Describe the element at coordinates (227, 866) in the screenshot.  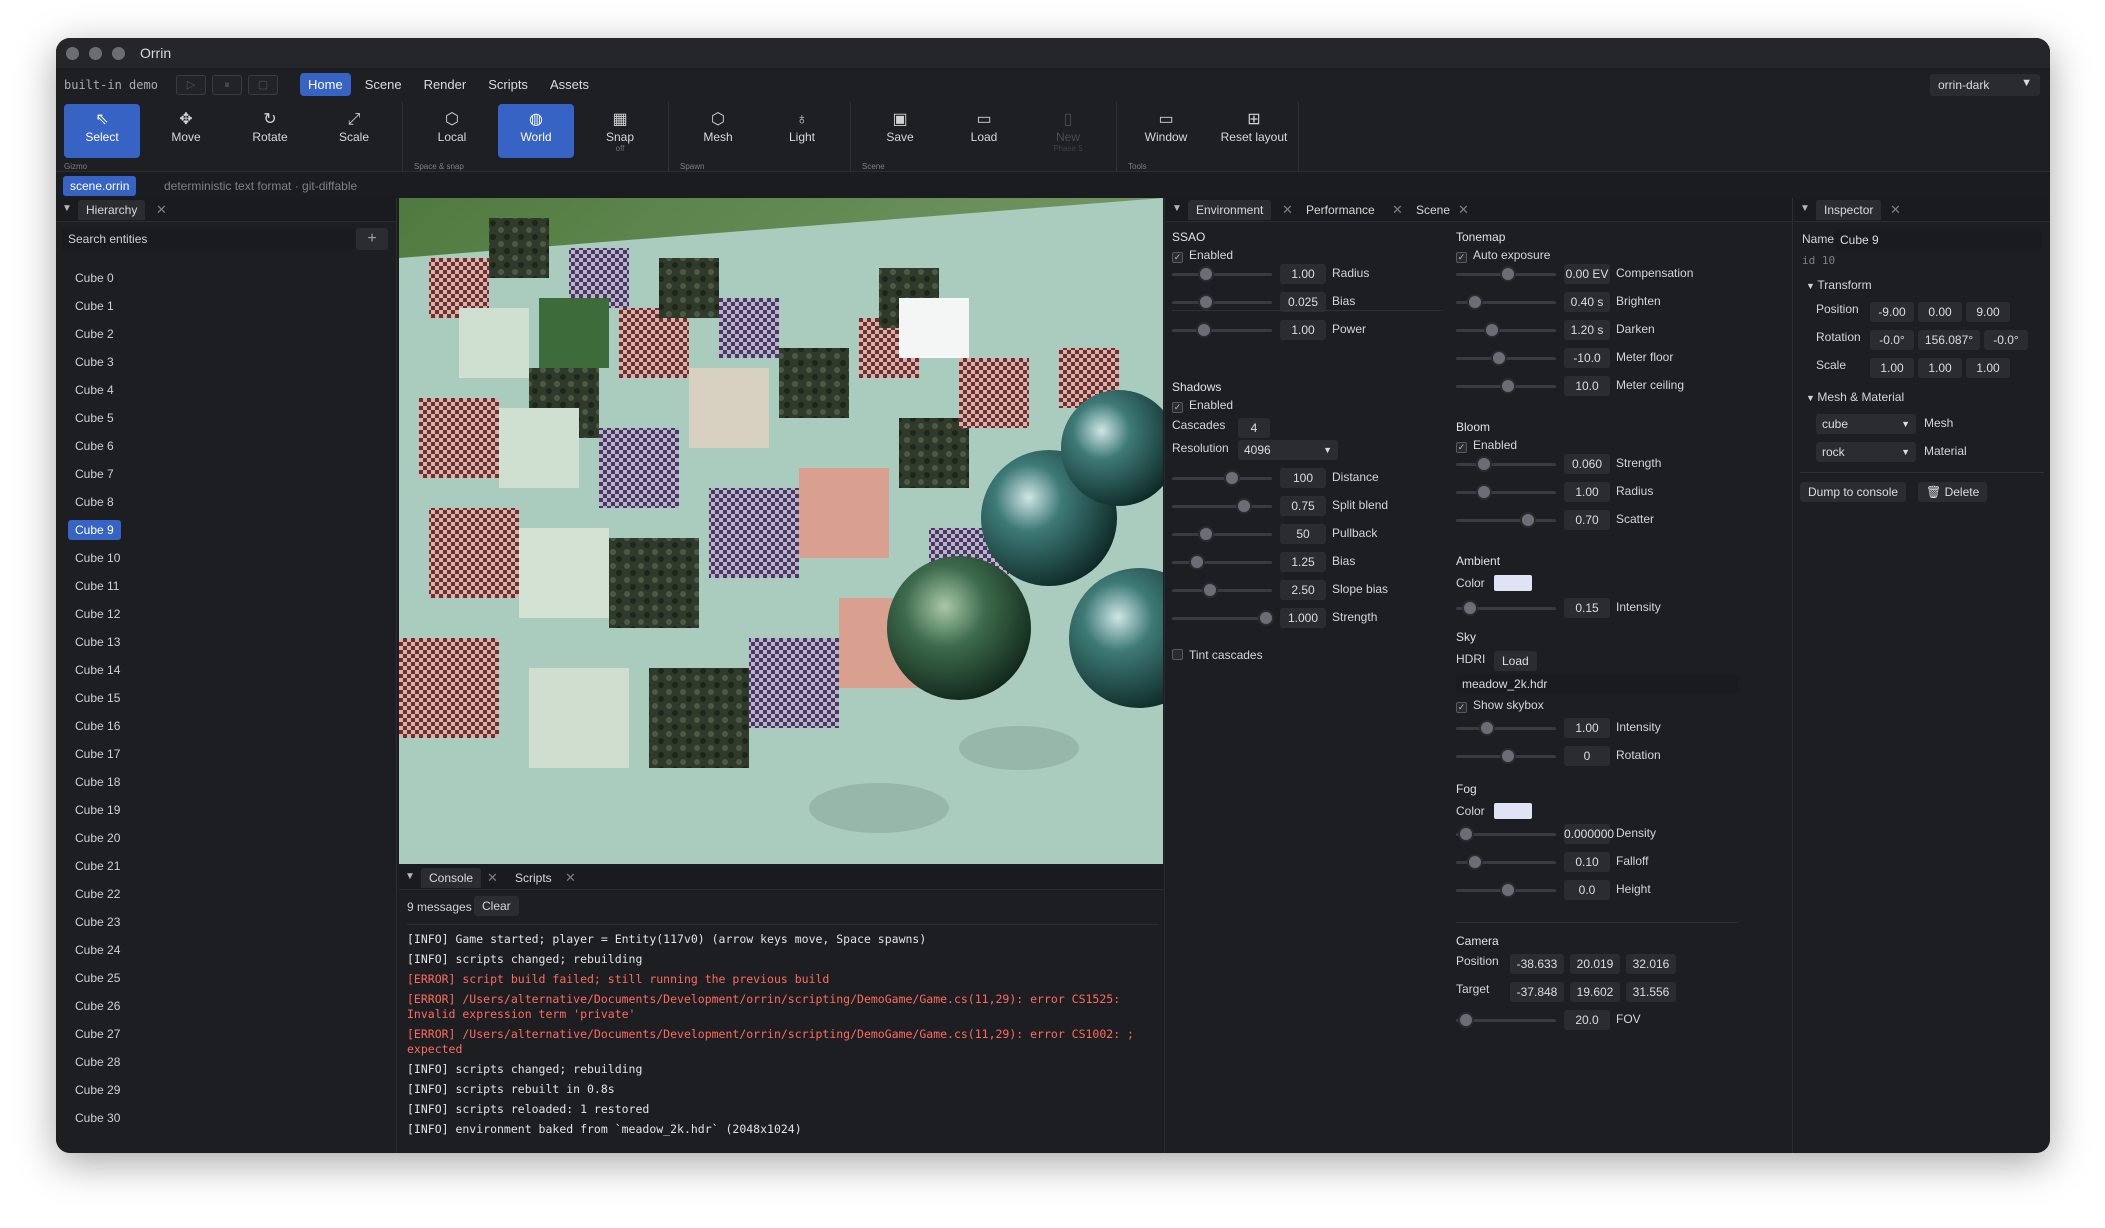
I see `hierarchy-item: Cube 21` at that location.